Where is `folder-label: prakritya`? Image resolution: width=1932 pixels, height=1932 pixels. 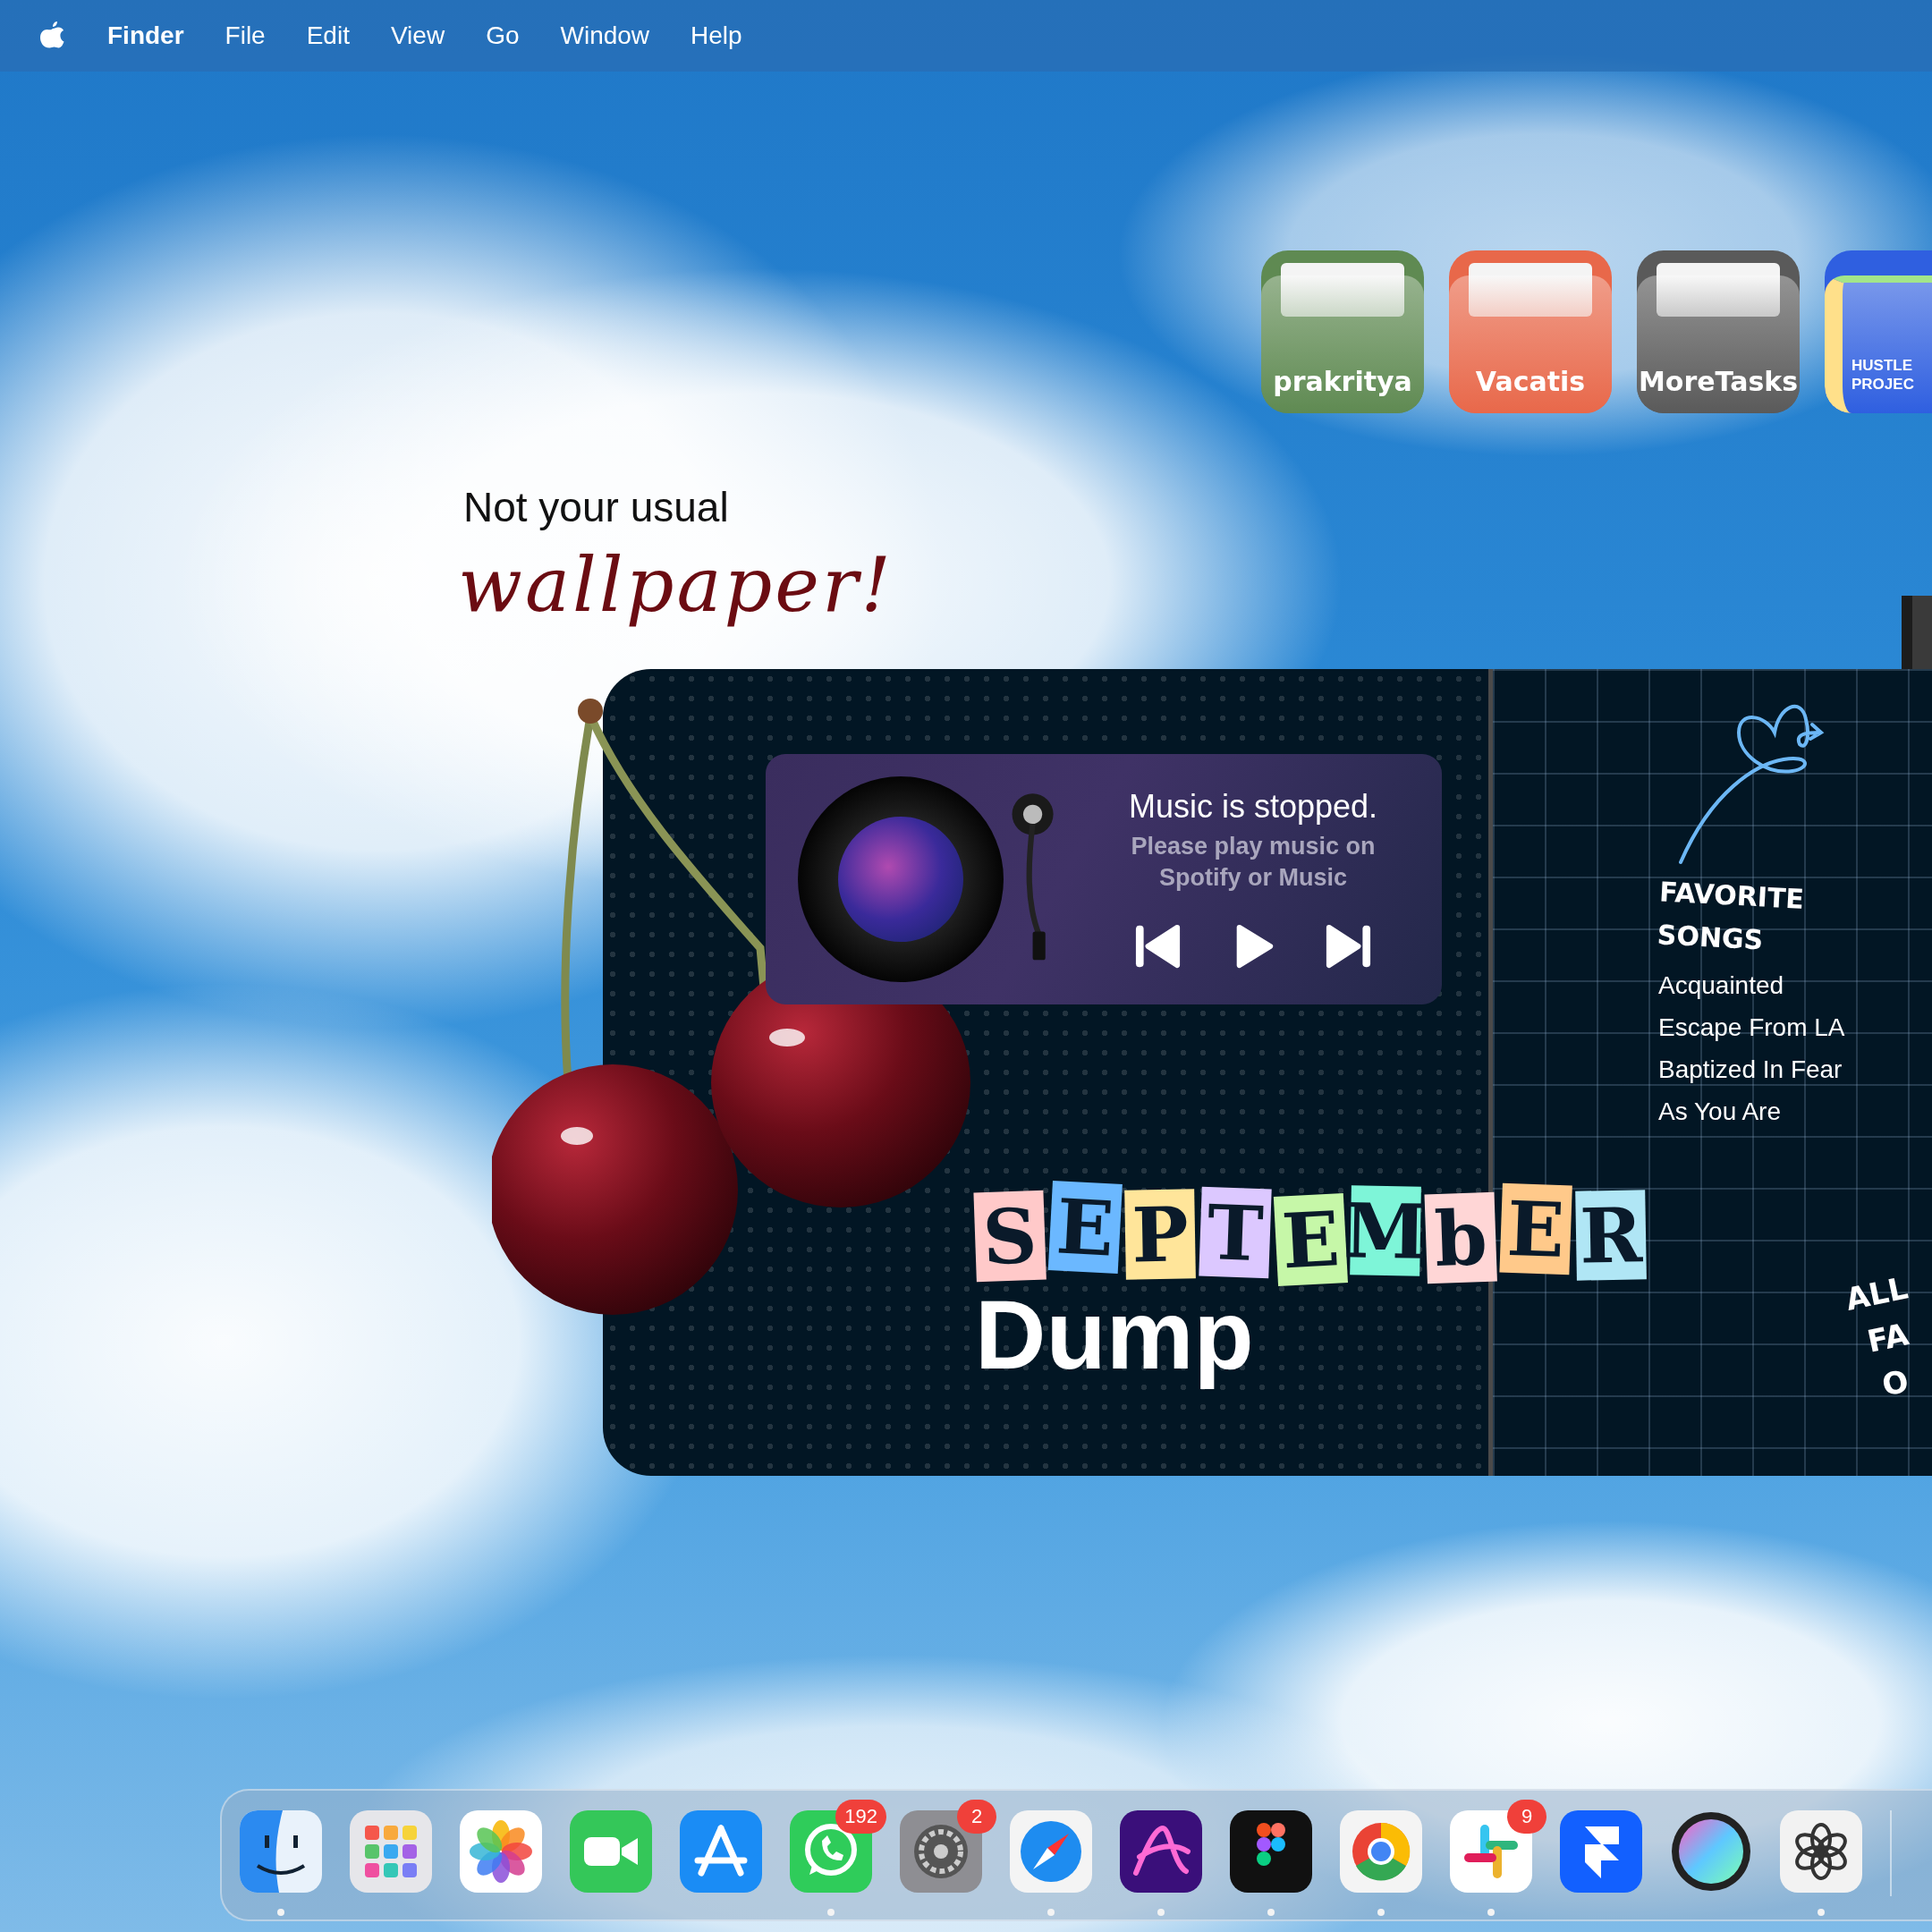 folder-label: prakritya is located at coordinates (1342, 381).